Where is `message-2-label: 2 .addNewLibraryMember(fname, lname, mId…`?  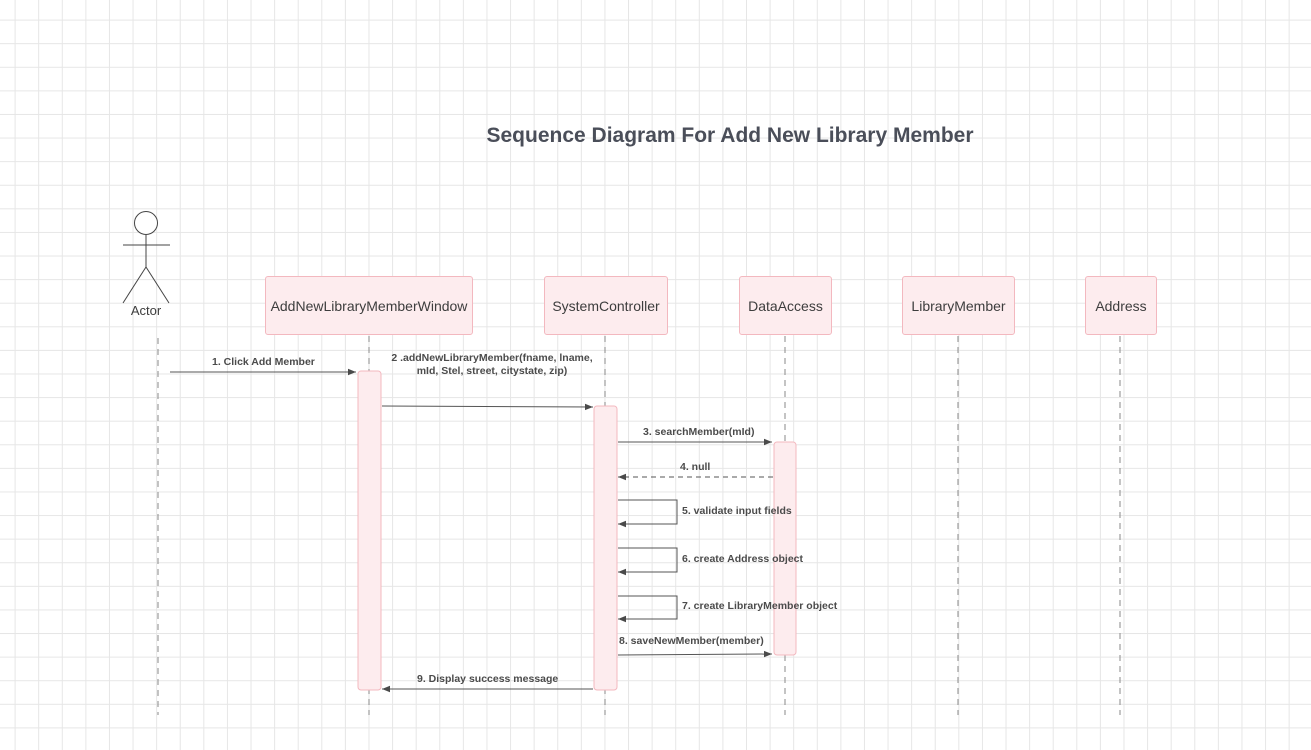
message-2-label: 2 .addNewLibraryMember(fname, lname, mId… is located at coordinates (492, 364).